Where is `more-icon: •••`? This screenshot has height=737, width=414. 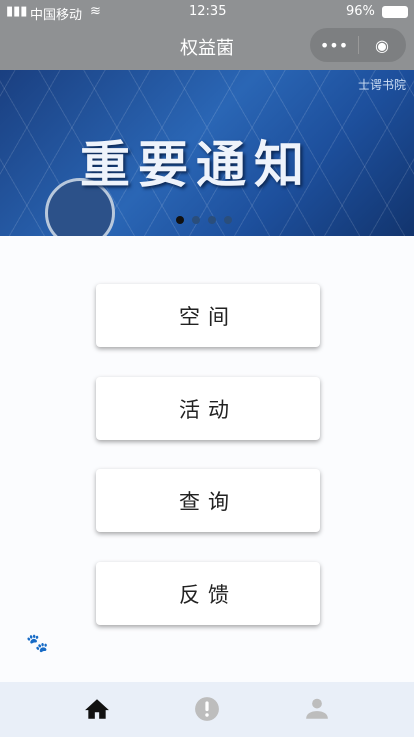 more-icon: ••• is located at coordinates (334, 45).